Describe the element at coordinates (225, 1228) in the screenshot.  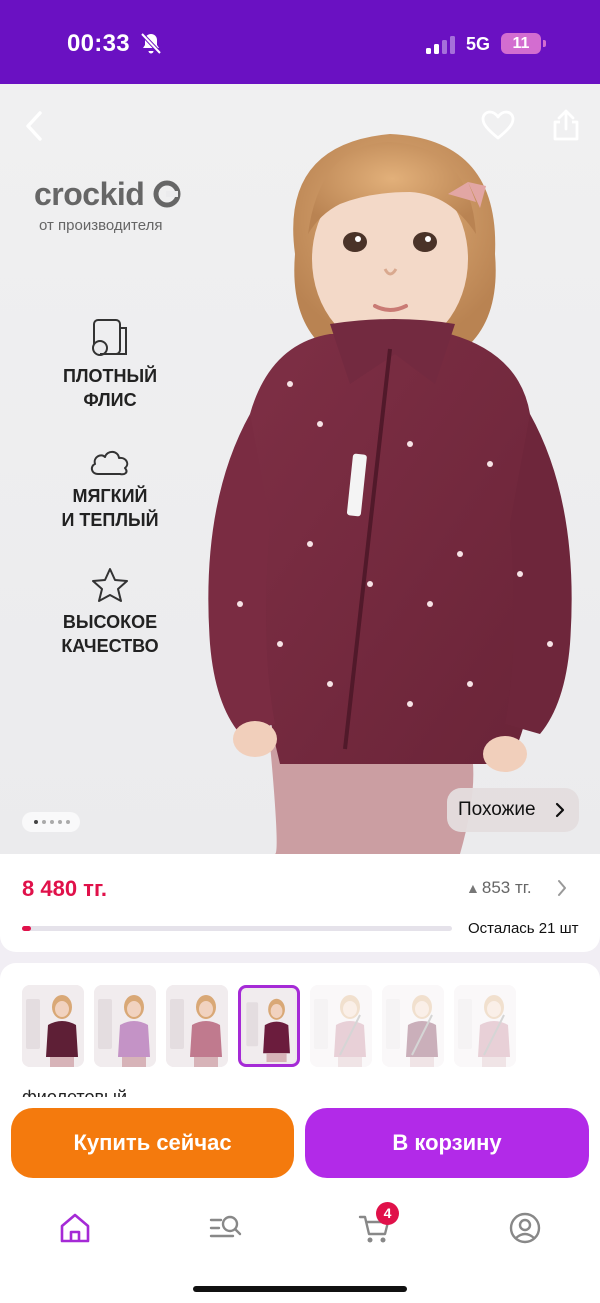
I see `catalog-search-icon` at that location.